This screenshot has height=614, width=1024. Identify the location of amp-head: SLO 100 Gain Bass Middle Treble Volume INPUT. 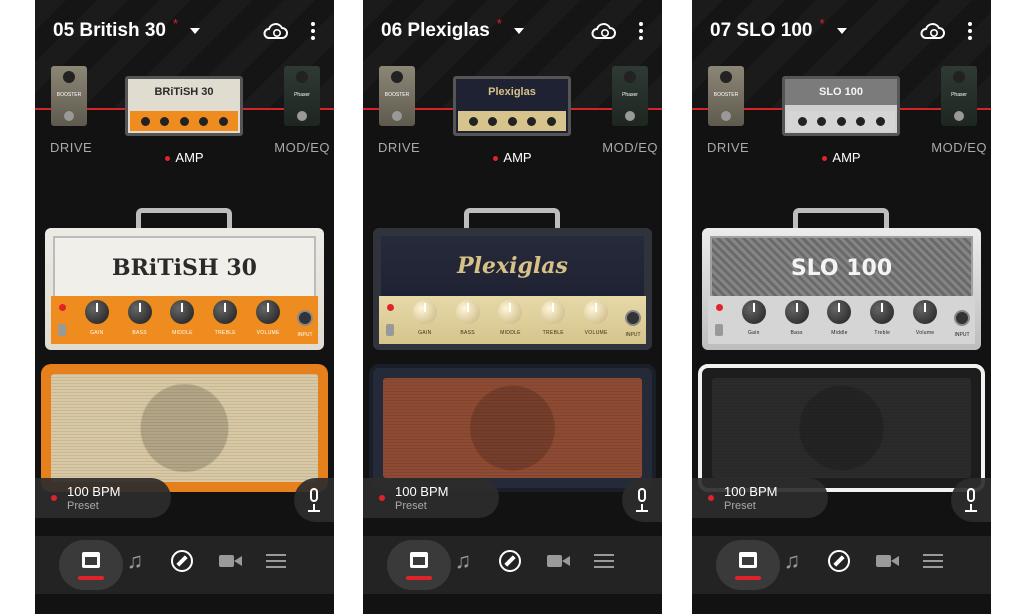
(841, 289).